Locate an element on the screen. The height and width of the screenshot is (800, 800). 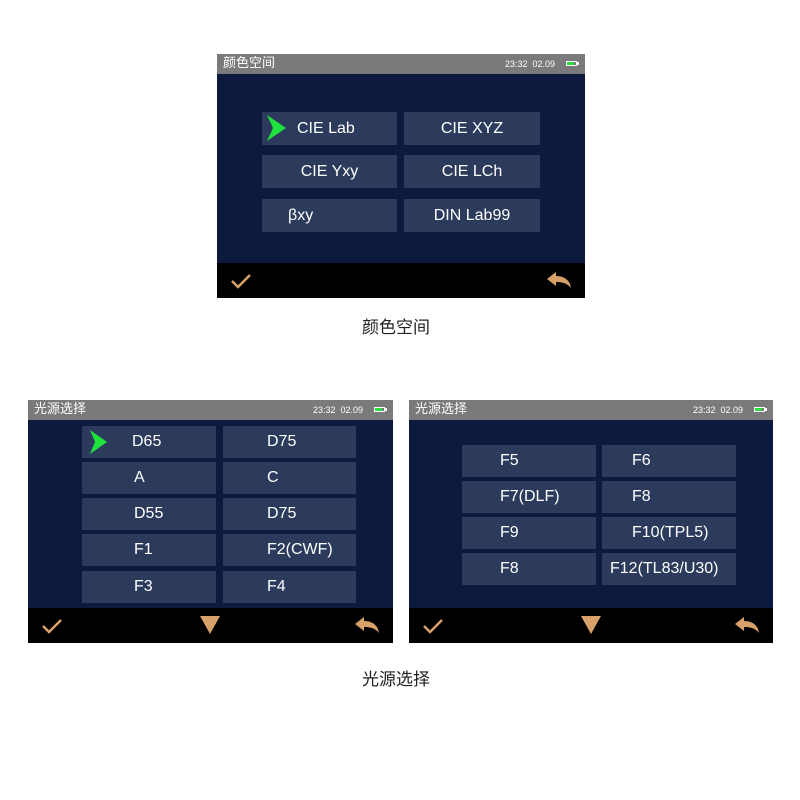
option-label: CIE XYZ is located at coordinates (472, 128).